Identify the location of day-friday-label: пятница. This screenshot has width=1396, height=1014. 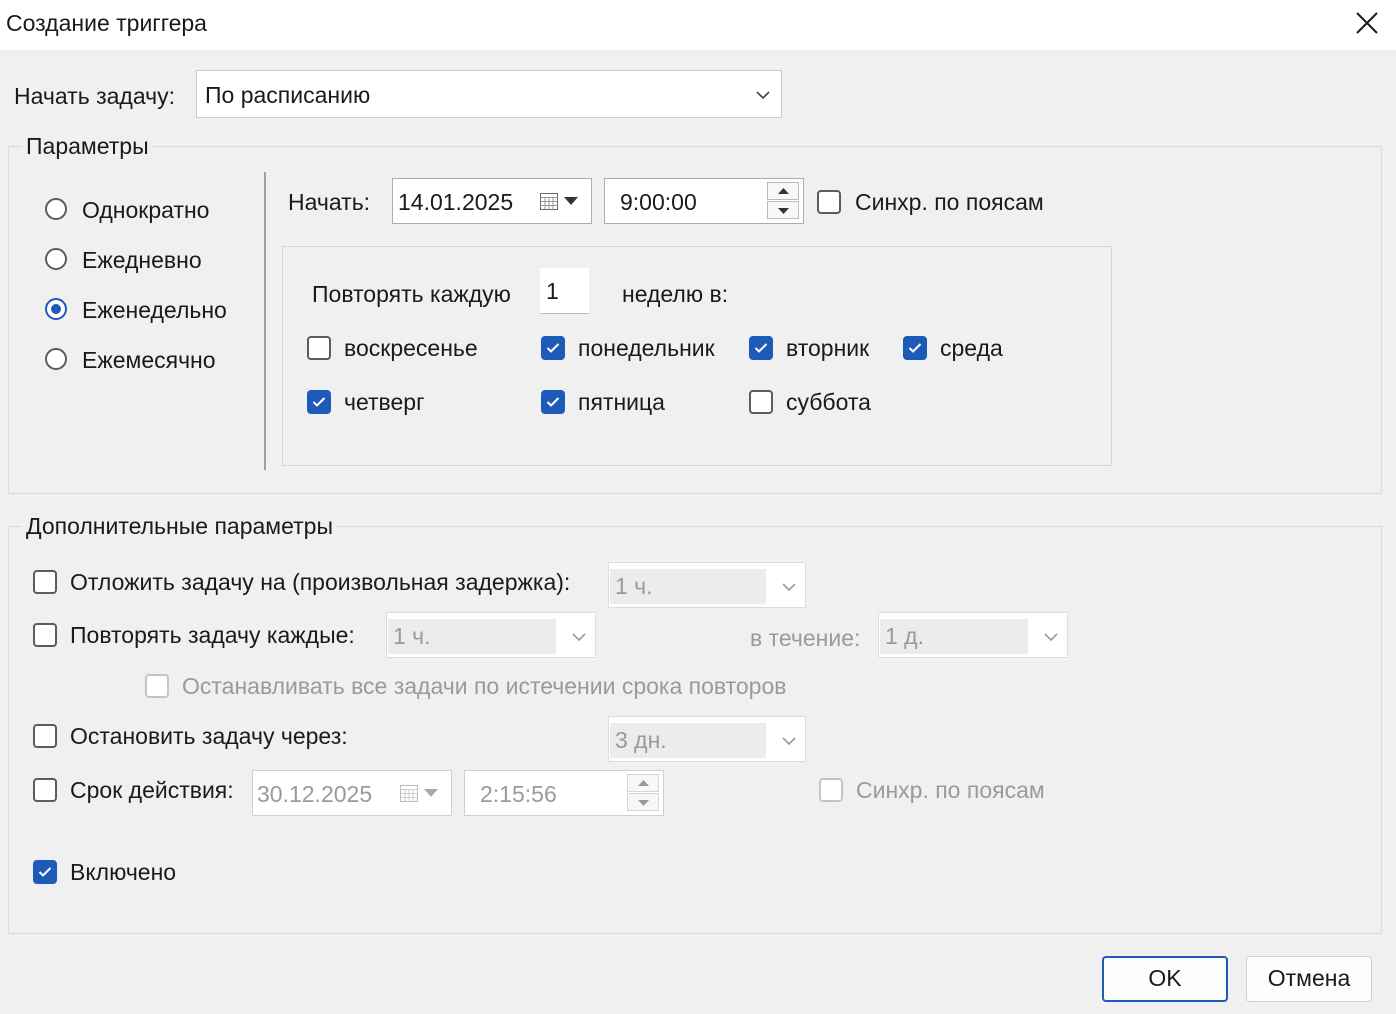
(621, 402).